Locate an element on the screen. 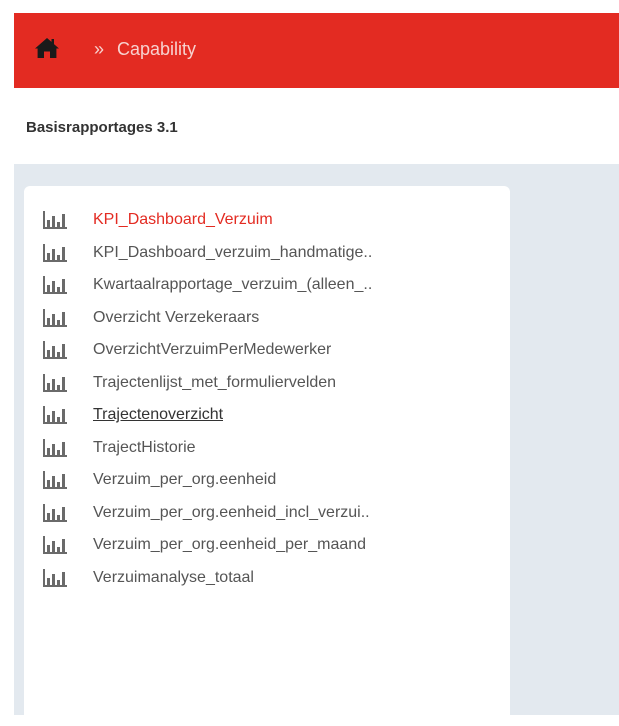 This screenshot has width=619, height=726. report-item: Verzuim_per_org.eenheid_incl_verzui.. is located at coordinates (271, 513).